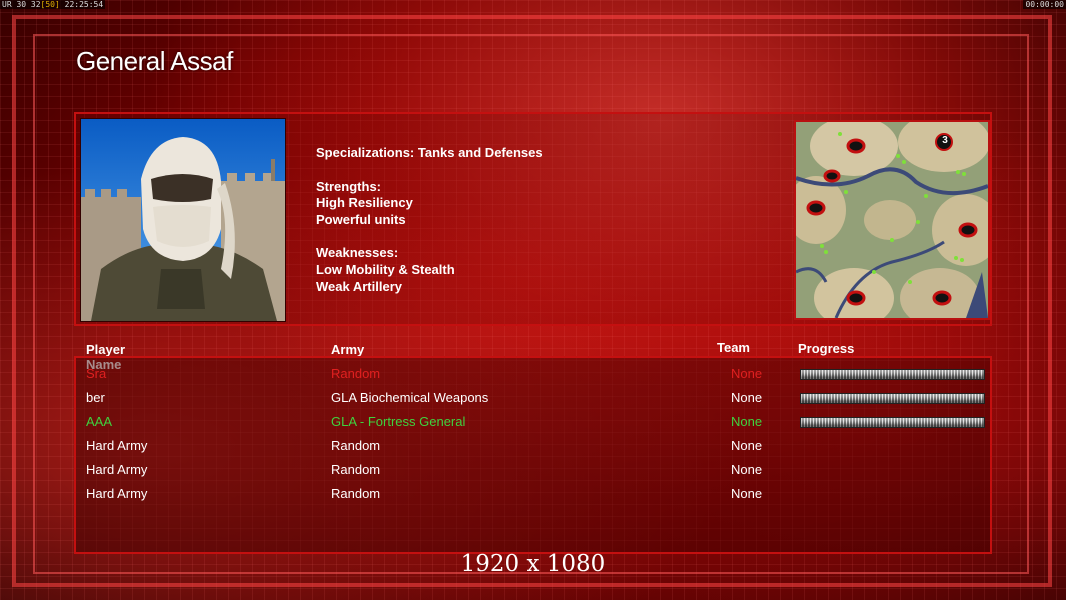 The image size is (1066, 600). Describe the element at coordinates (533, 400) in the screenshot. I see `player-row: ber GLA Biochemical Weapons None` at that location.